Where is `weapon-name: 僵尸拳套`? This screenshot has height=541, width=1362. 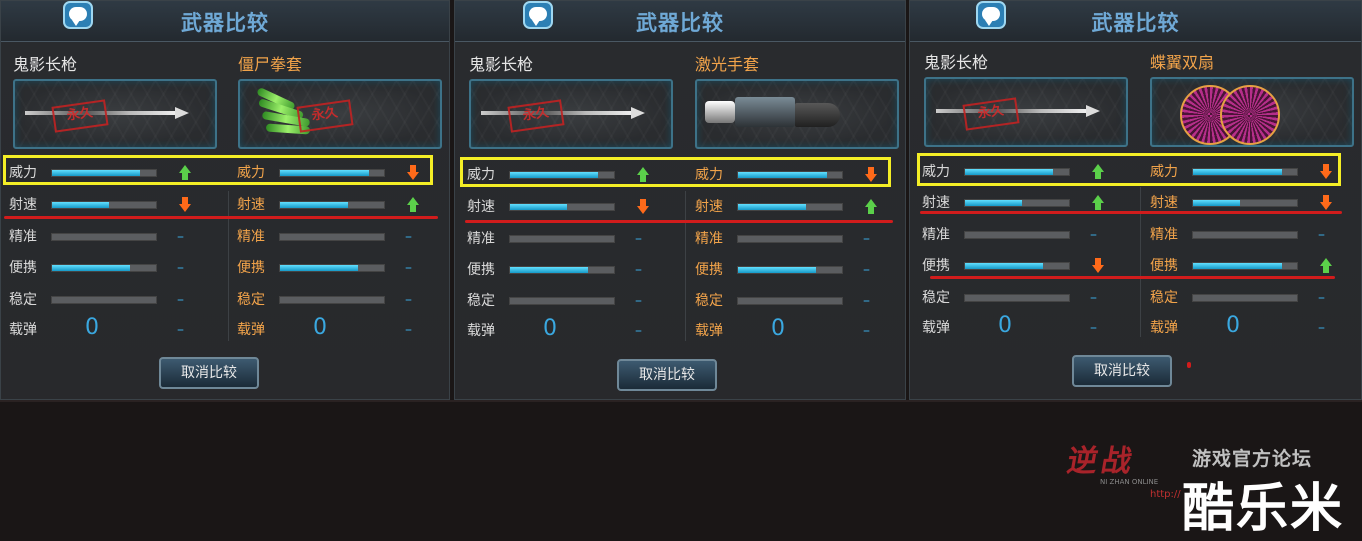 weapon-name: 僵尸拳套 is located at coordinates (270, 64).